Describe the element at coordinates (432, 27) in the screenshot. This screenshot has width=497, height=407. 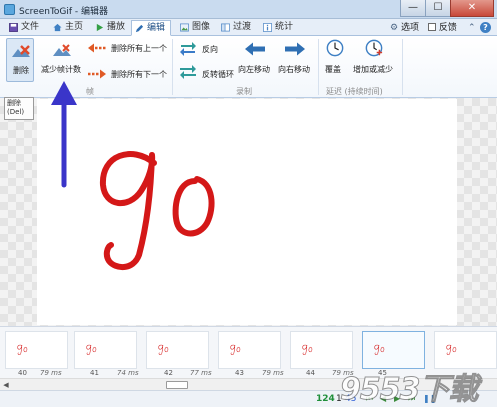
I see `feedback-checkbox-icon` at that location.